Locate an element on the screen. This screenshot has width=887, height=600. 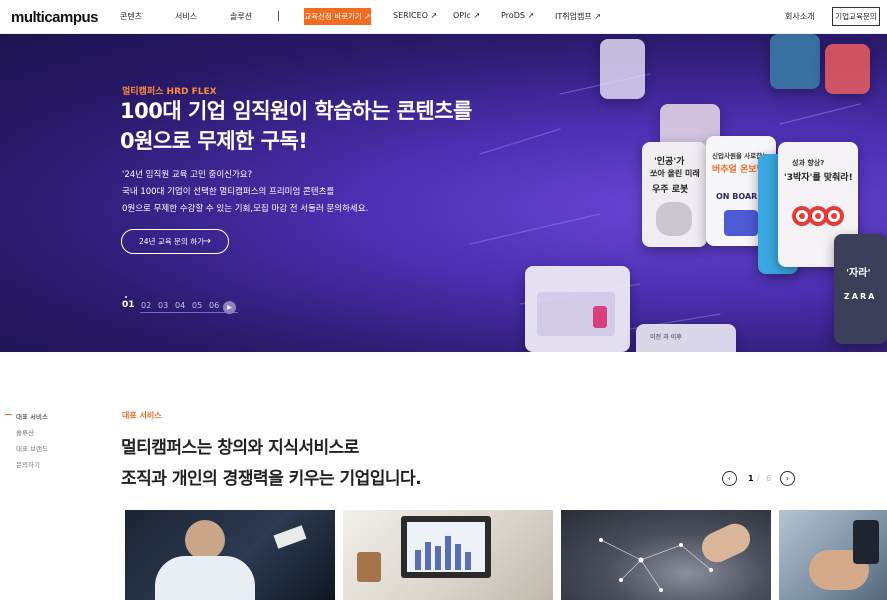
pager-02: 02 is located at coordinates (146, 305).